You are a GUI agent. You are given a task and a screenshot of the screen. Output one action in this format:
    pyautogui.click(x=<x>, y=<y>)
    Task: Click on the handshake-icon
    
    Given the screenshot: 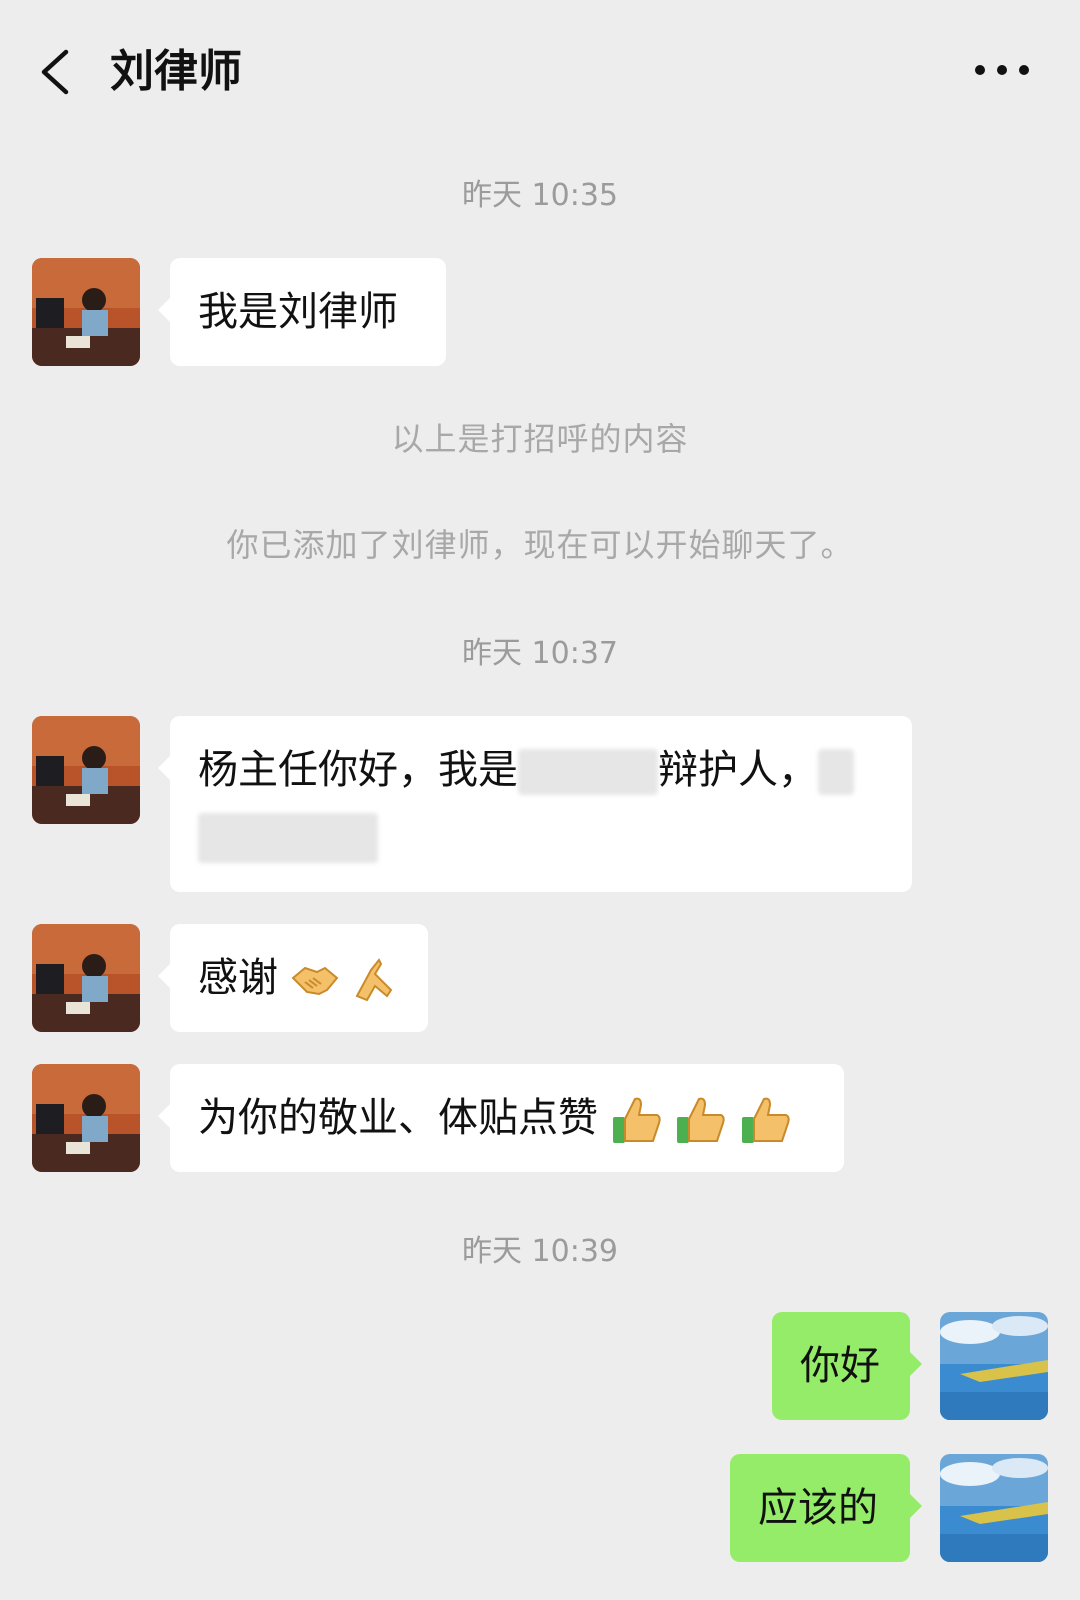 What is the action you would take?
    pyautogui.click(x=315, y=981)
    